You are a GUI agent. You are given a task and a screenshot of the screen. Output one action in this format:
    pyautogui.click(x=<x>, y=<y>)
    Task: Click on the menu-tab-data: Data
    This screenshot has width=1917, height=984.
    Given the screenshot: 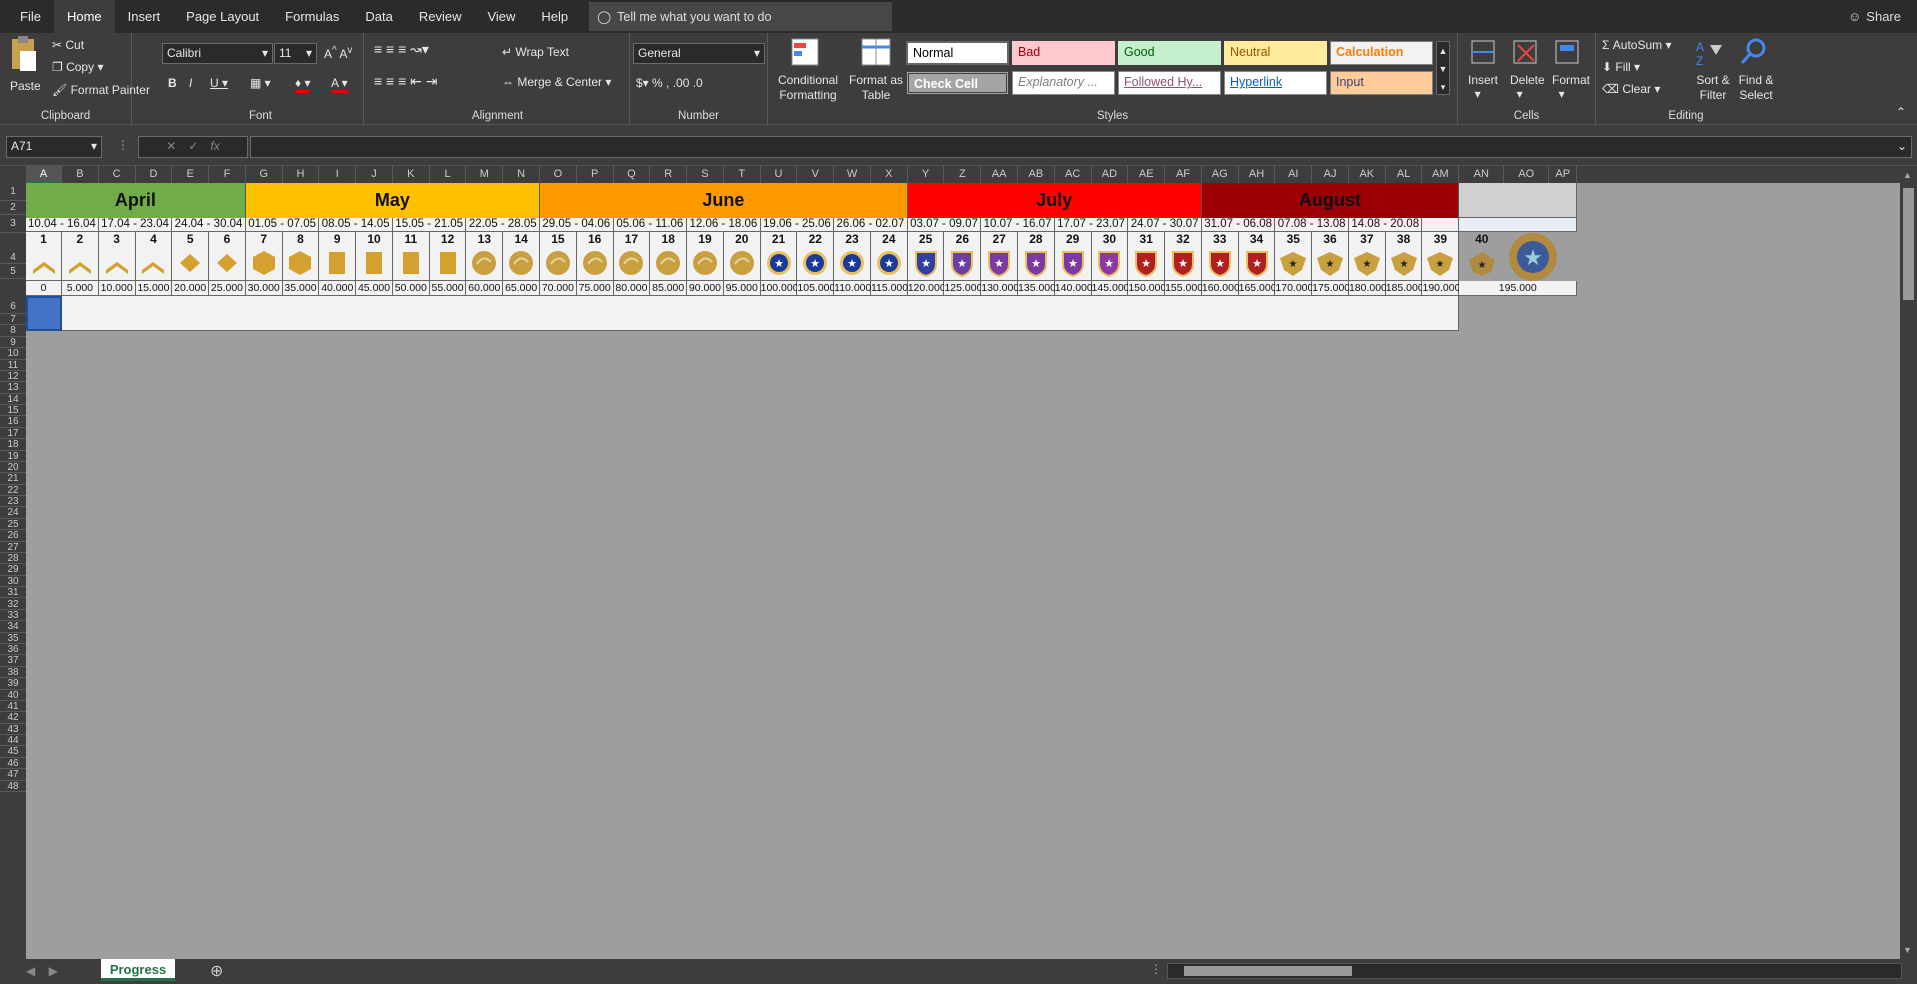 What is the action you would take?
    pyautogui.click(x=378, y=16)
    